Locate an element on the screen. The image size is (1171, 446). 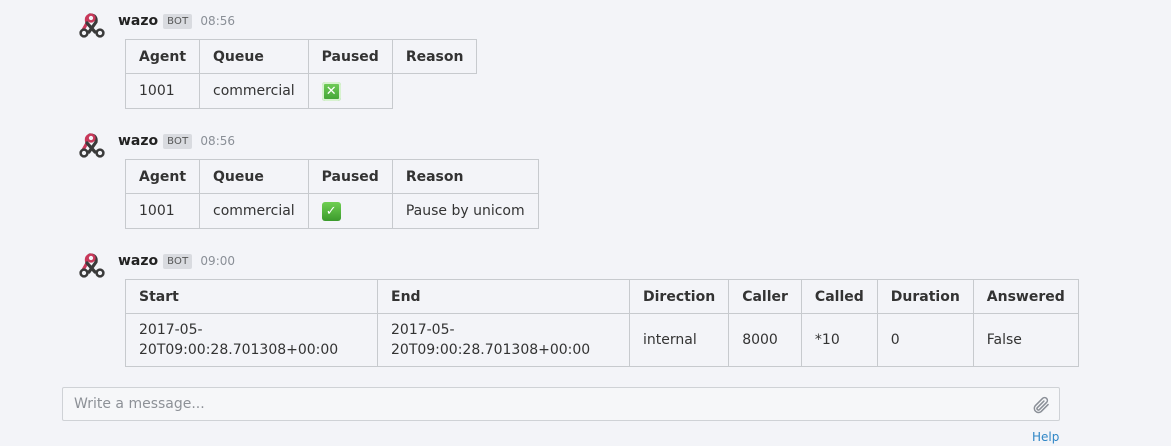
column-header: Duration is located at coordinates (925, 296).